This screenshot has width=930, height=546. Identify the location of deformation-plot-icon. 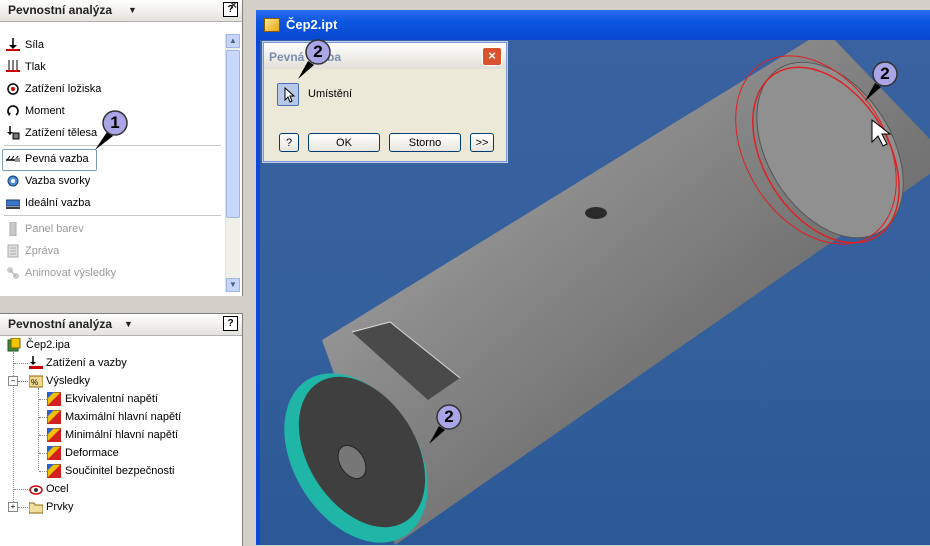
(54, 453).